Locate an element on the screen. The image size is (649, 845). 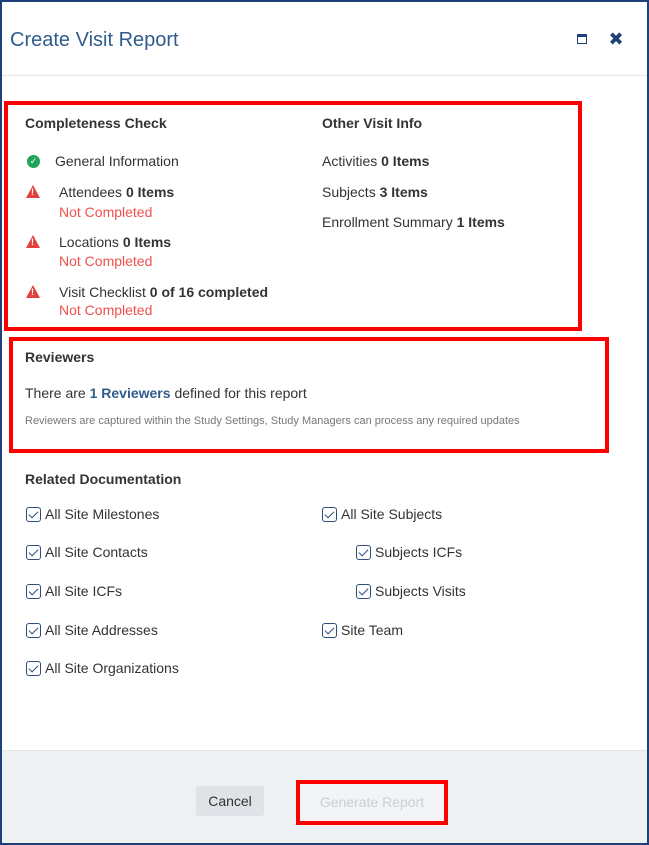
checkbox-label: Site Team is located at coordinates (372, 630).